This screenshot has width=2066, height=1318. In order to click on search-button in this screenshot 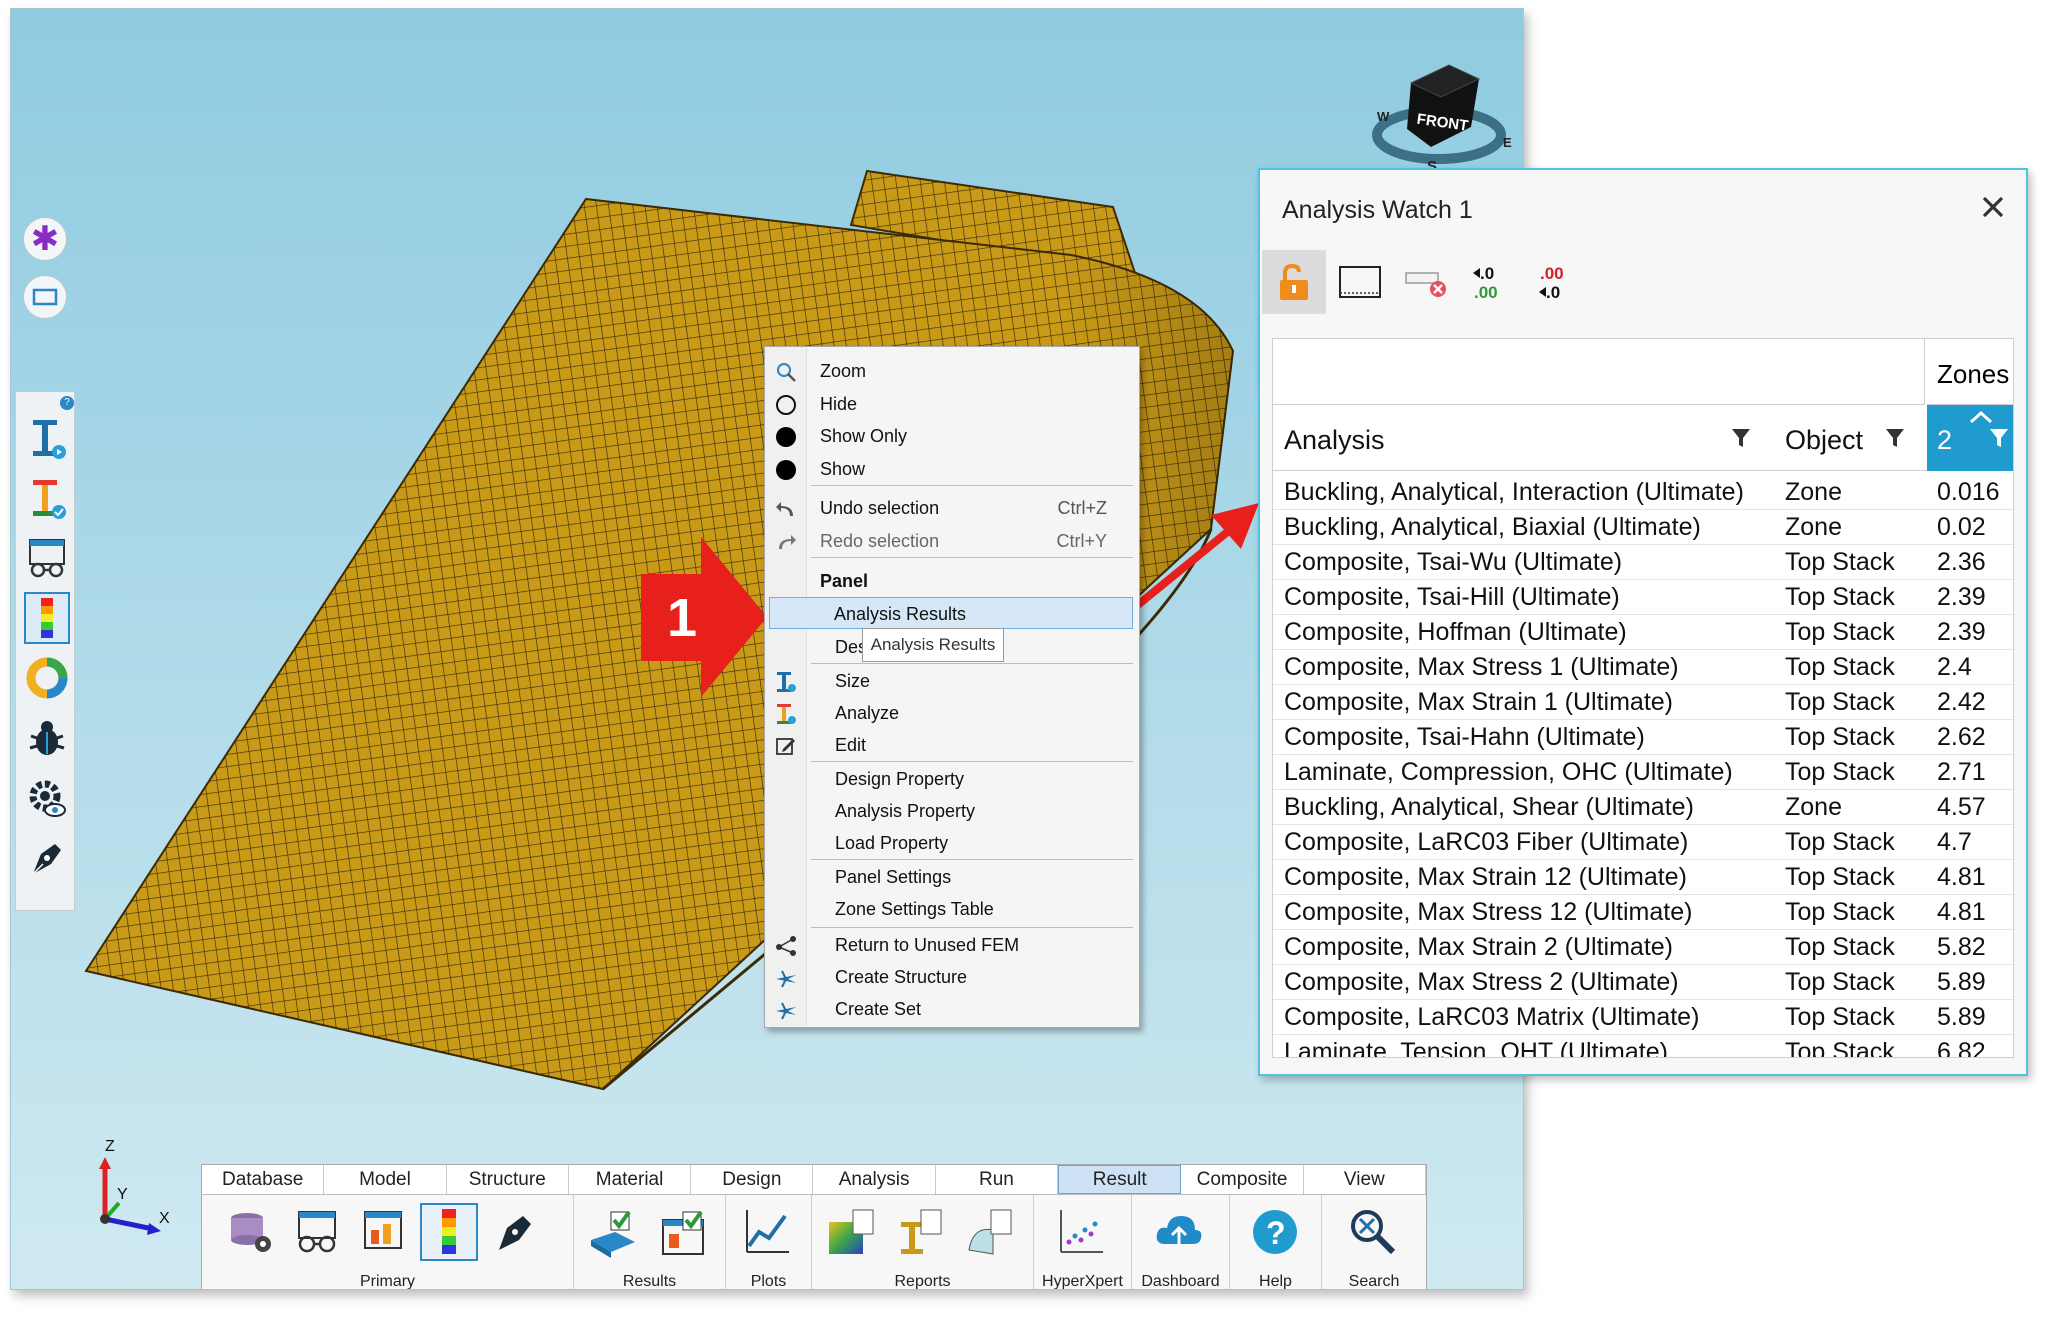, I will do `click(1373, 1232)`.